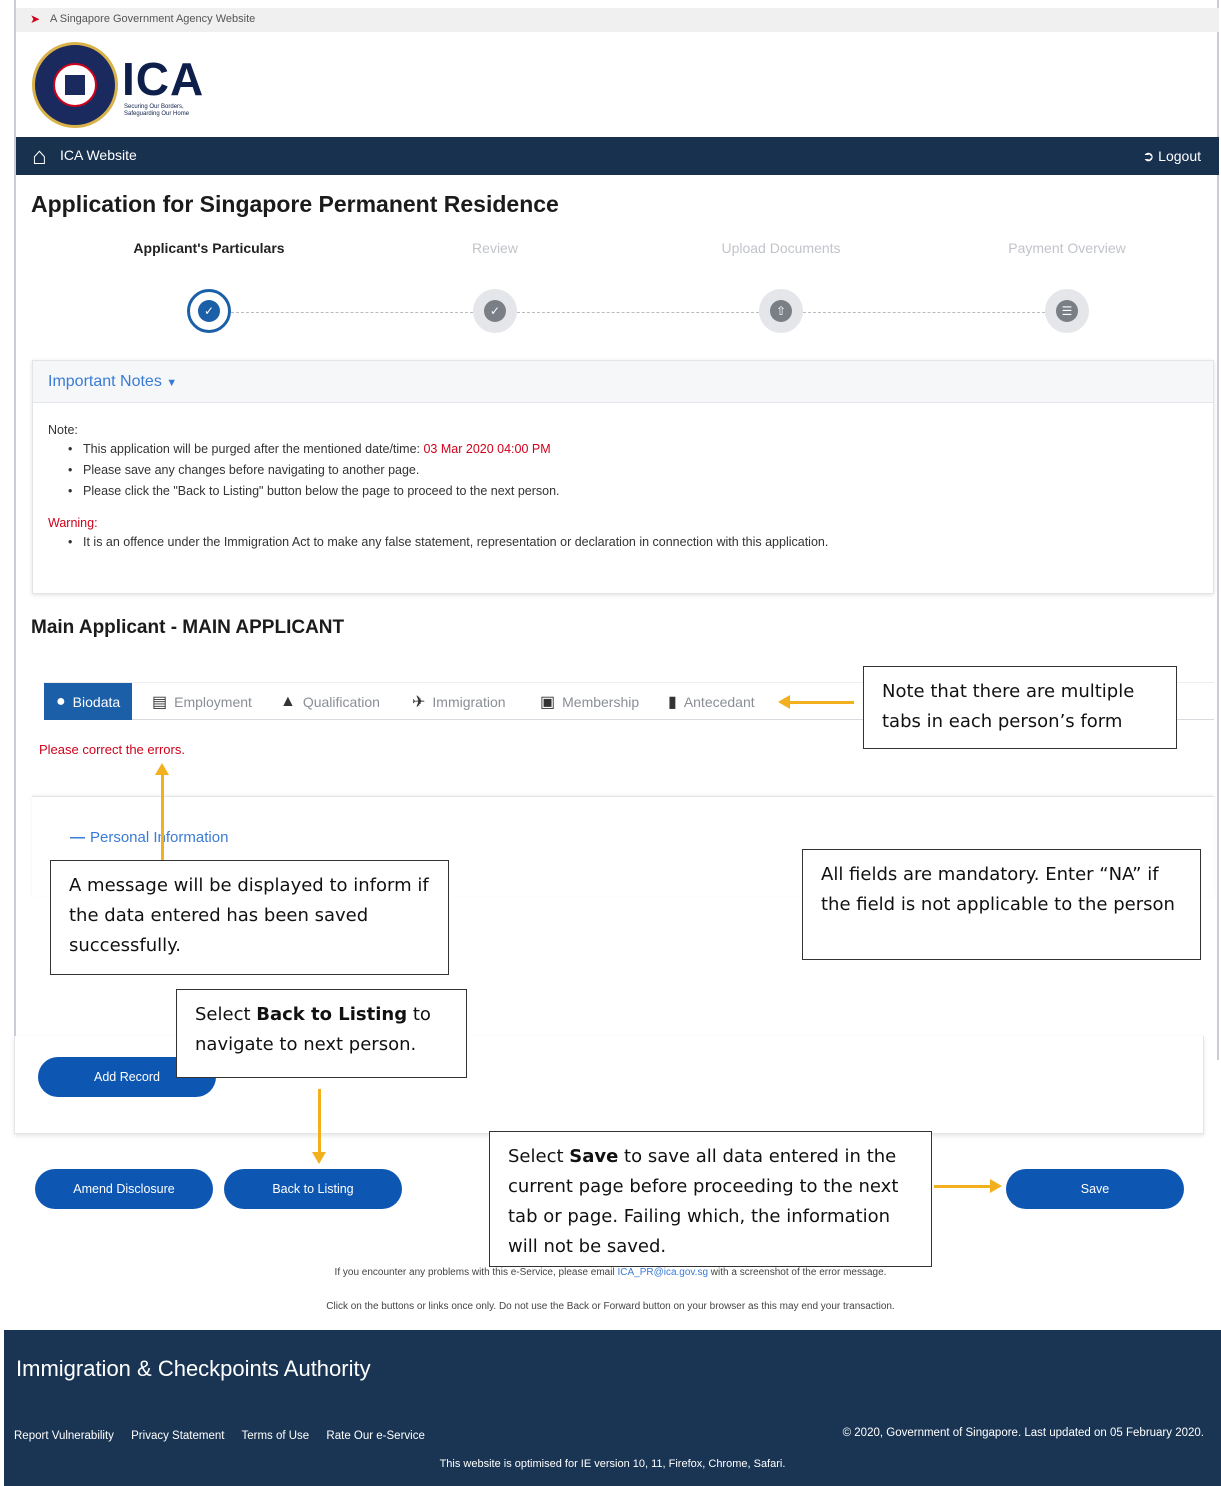  I want to click on top-nav-bar: ⌂ ICA Website ➲ Logout, so click(617, 156).